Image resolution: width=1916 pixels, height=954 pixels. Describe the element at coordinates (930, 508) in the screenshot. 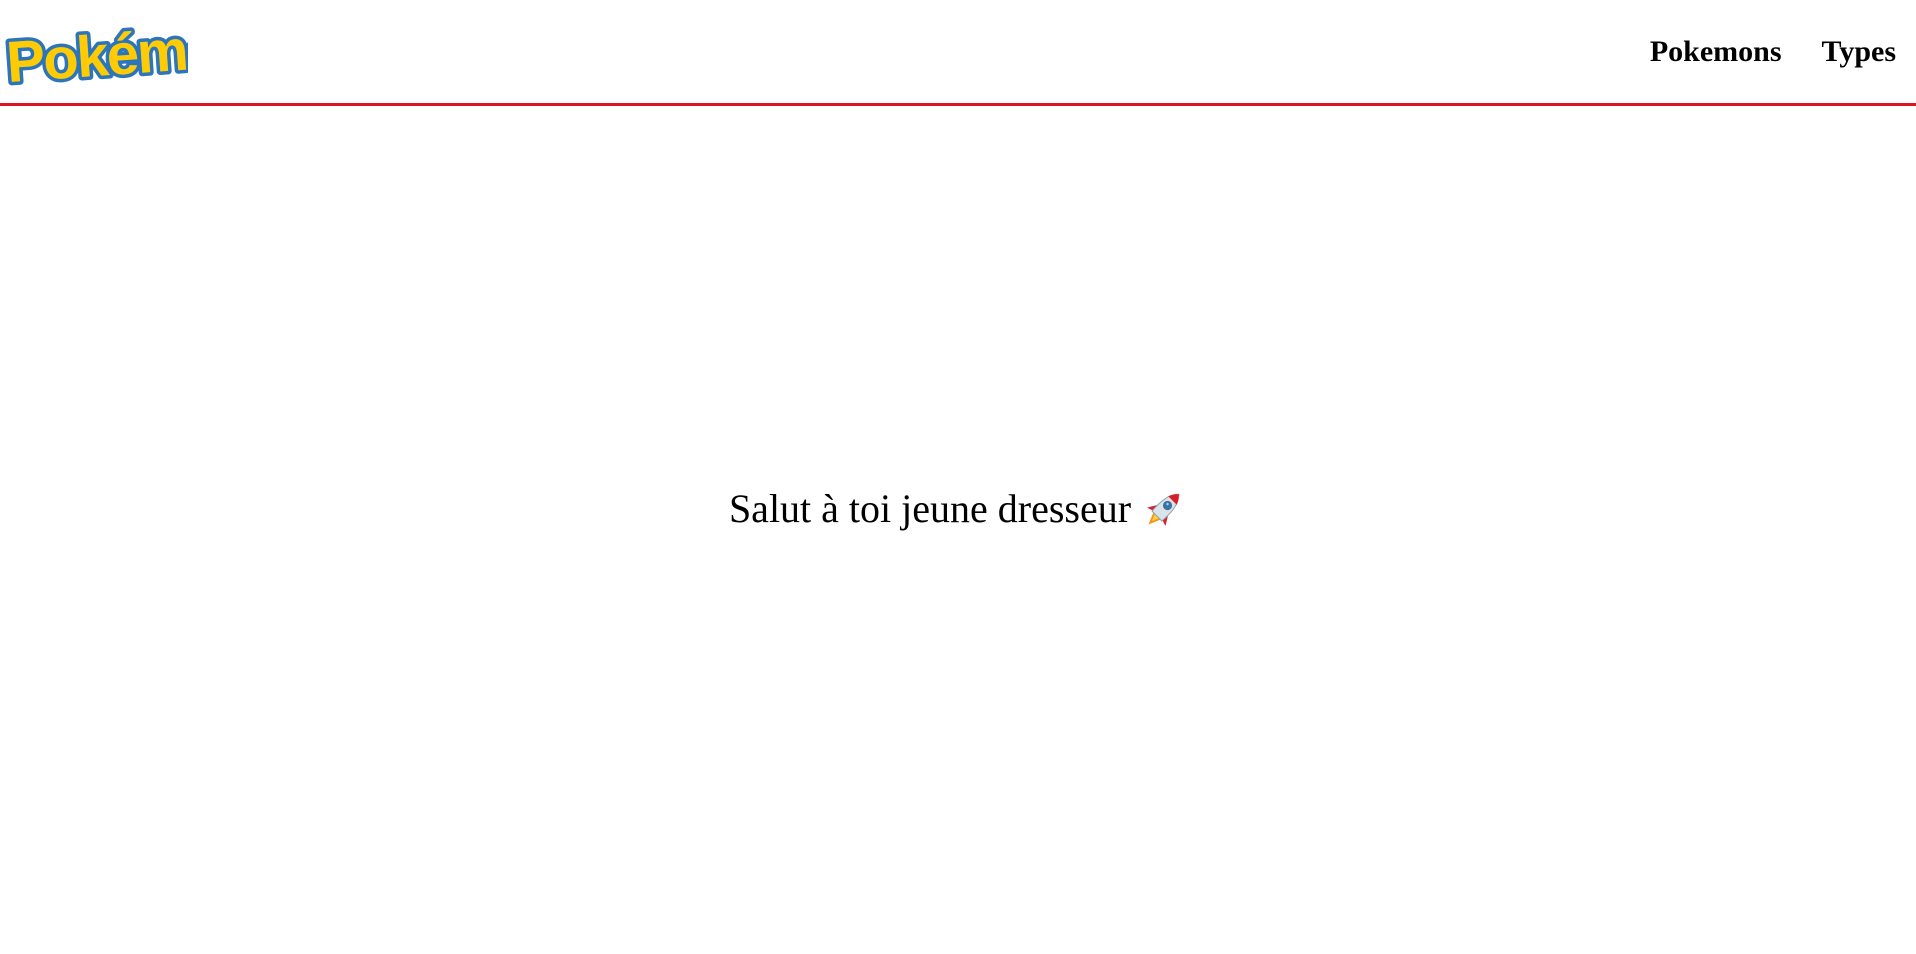

I see `welcome-text: Salut à toi jeune dresseur` at that location.